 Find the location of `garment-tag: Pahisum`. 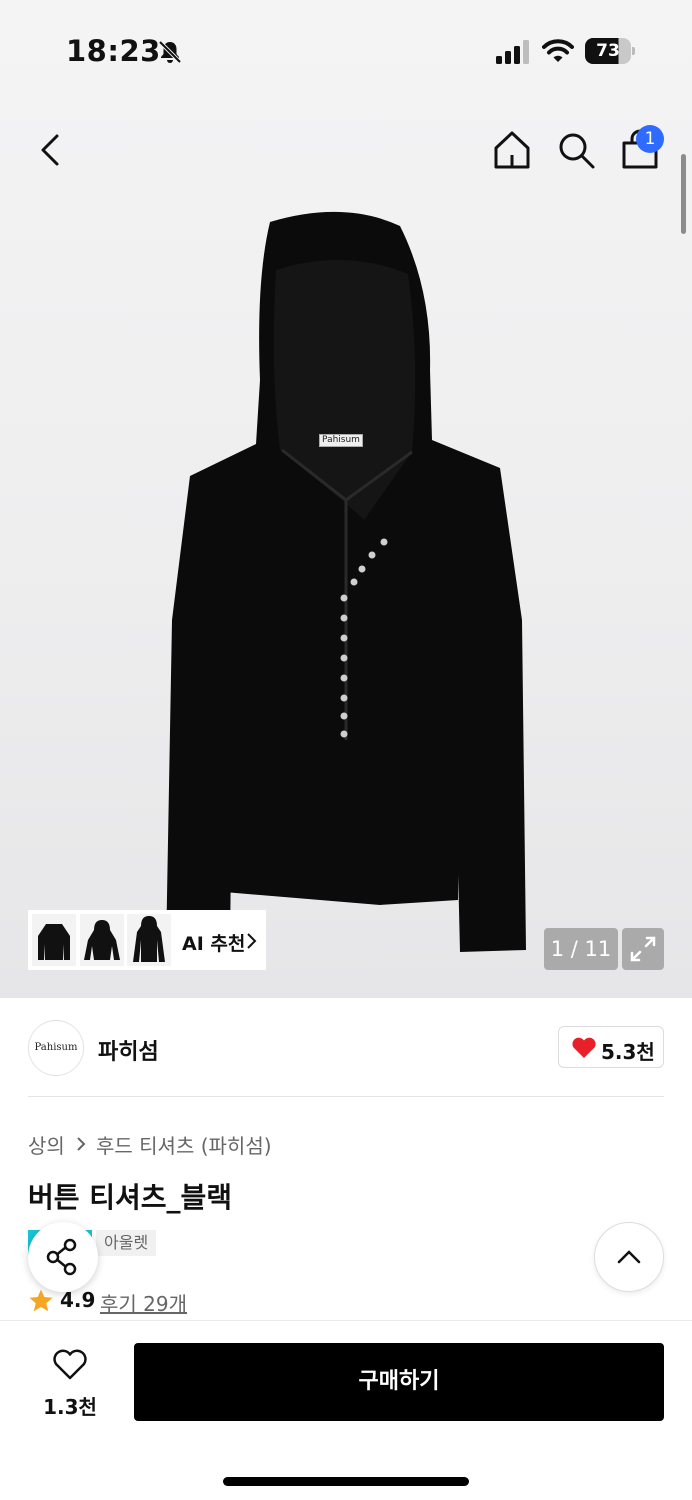

garment-tag: Pahisum is located at coordinates (341, 440).